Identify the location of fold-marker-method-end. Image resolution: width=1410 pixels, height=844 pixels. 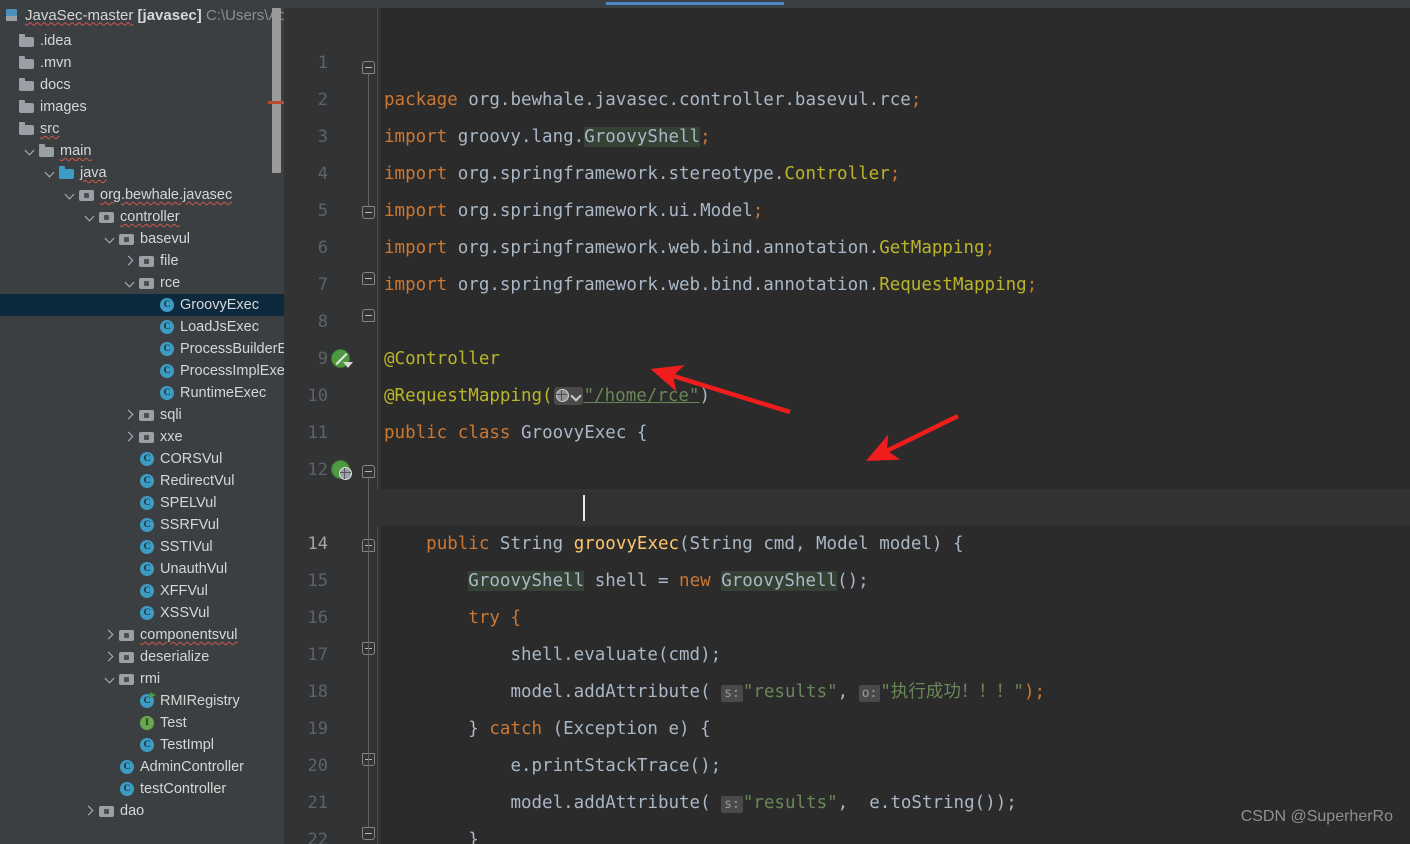
(368, 833).